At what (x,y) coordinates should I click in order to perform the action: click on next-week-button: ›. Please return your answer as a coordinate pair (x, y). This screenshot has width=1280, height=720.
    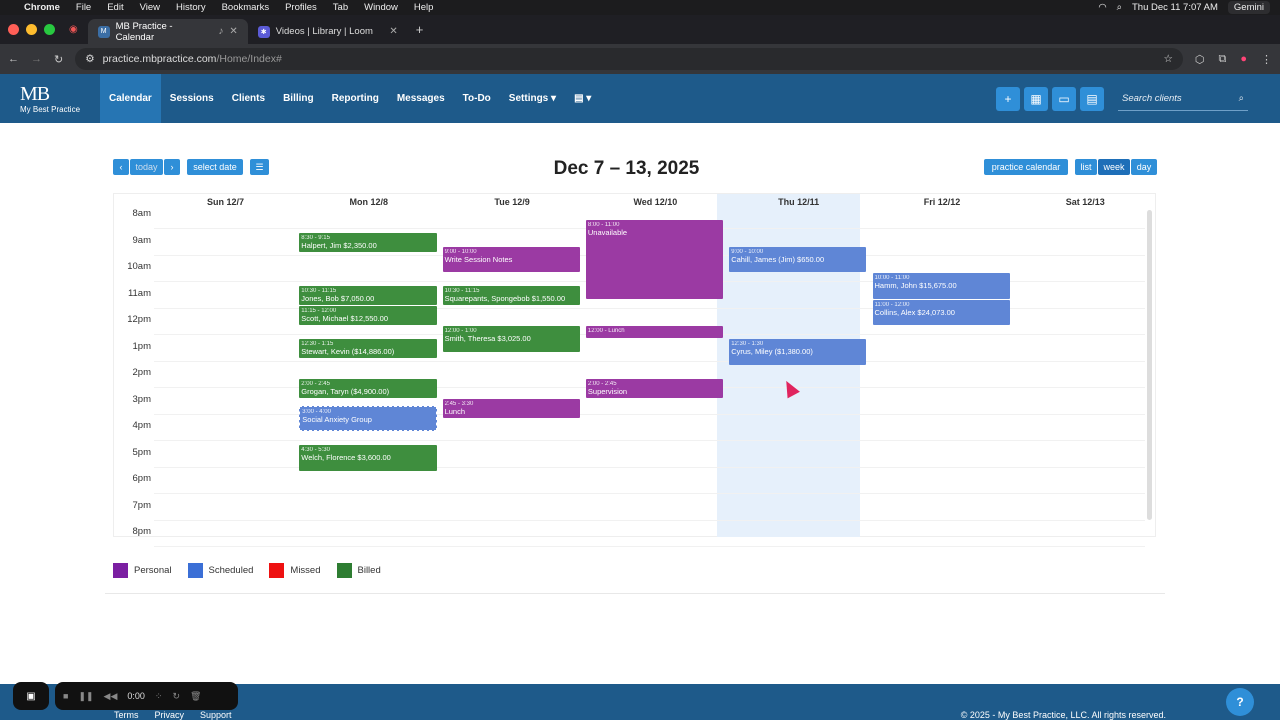
    Looking at the image, I should click on (172, 167).